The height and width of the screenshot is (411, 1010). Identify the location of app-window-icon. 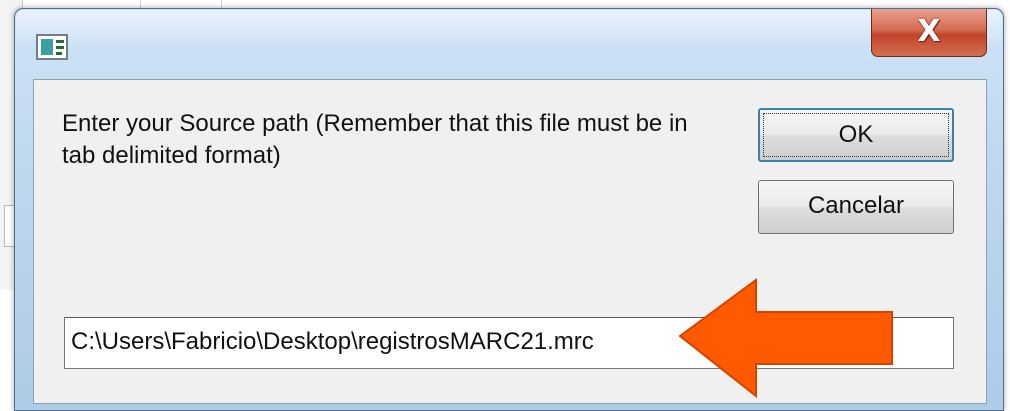
(52, 47).